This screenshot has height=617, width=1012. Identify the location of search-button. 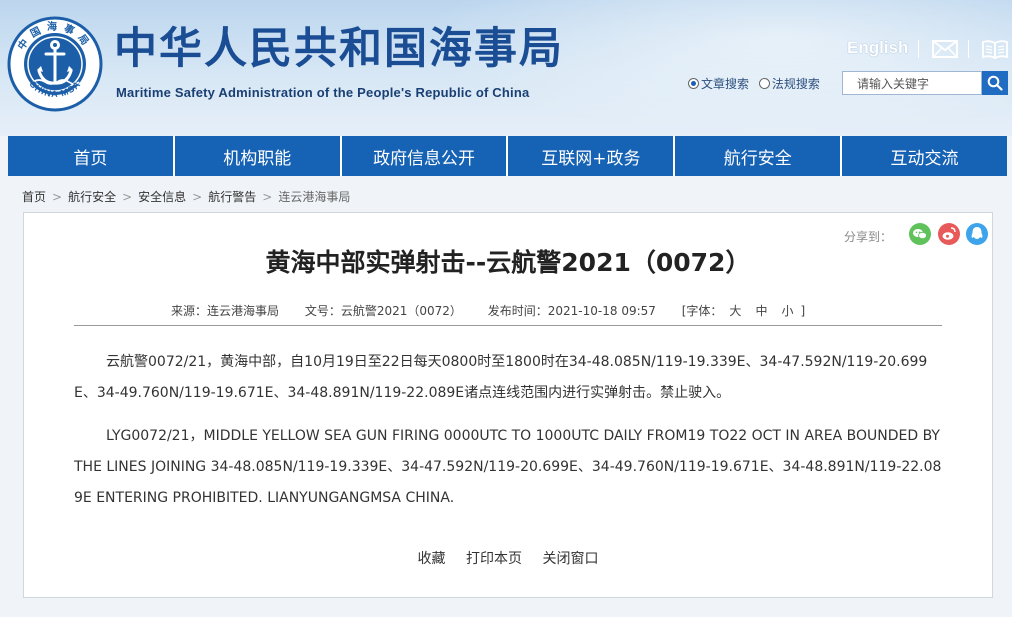
(995, 83).